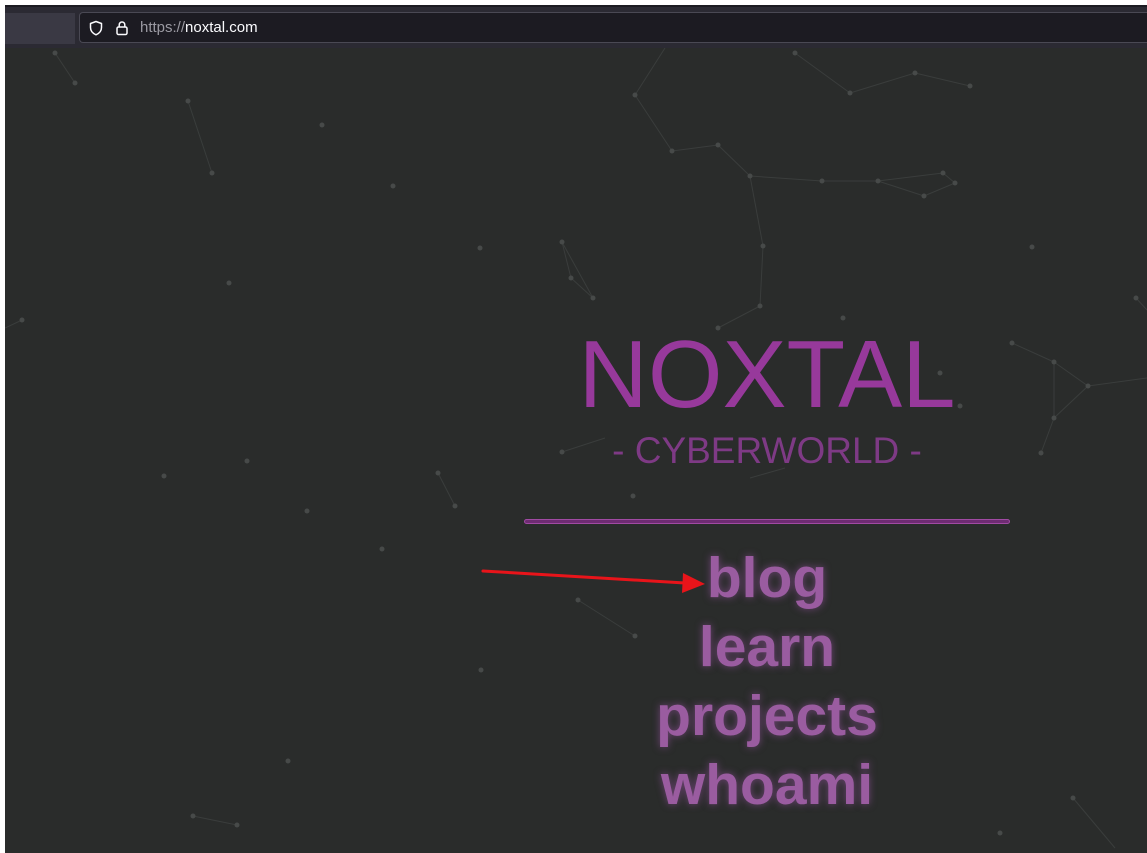 The image size is (1147, 853). Describe the element at coordinates (767, 521) in the screenshot. I see `title-divider` at that location.